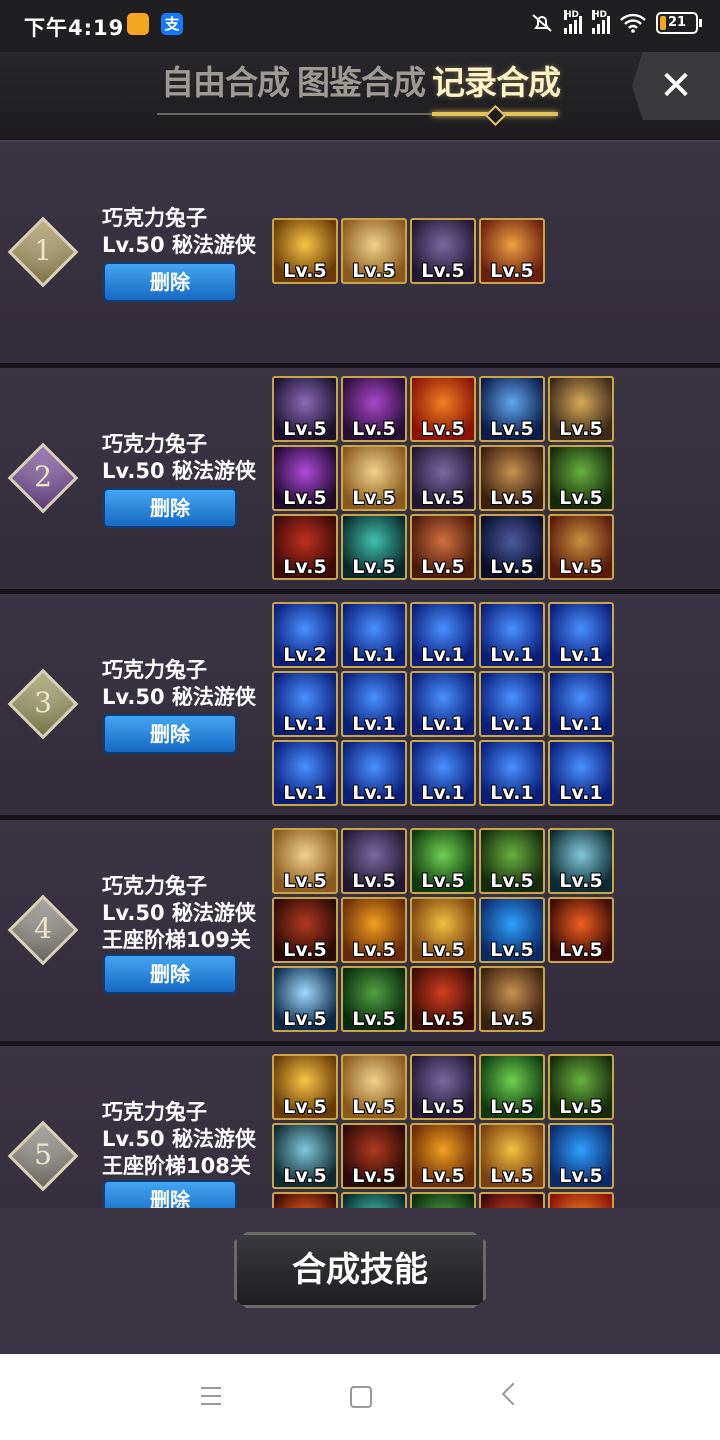  What do you see at coordinates (361, 80) in the screenshot?
I see `tab-codex-compose: 图鉴合成` at bounding box center [361, 80].